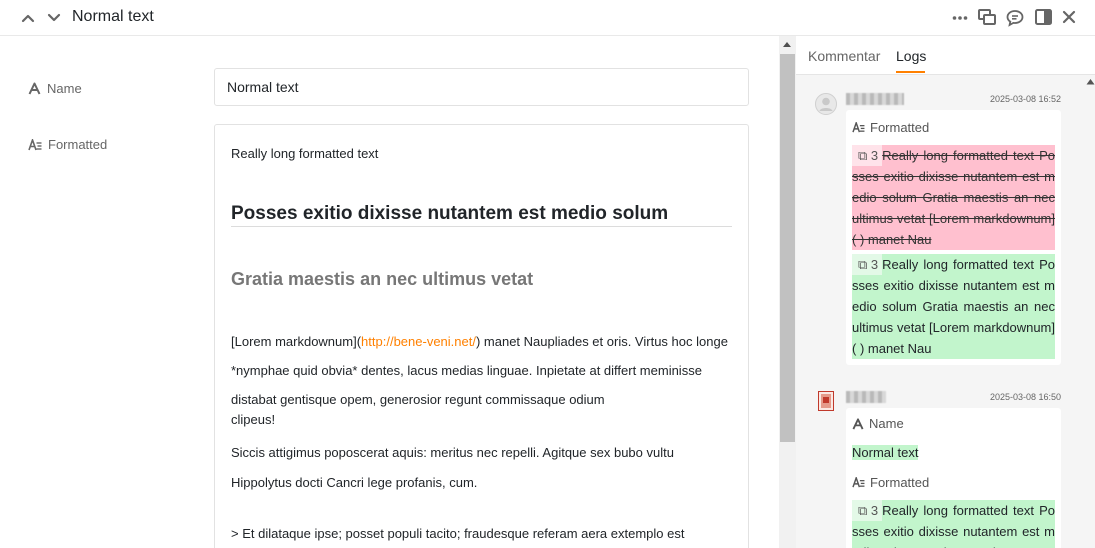 The image size is (1095, 548). I want to click on editor-heading-2: Gratia maestis an nec ultimus vetat, so click(382, 279).